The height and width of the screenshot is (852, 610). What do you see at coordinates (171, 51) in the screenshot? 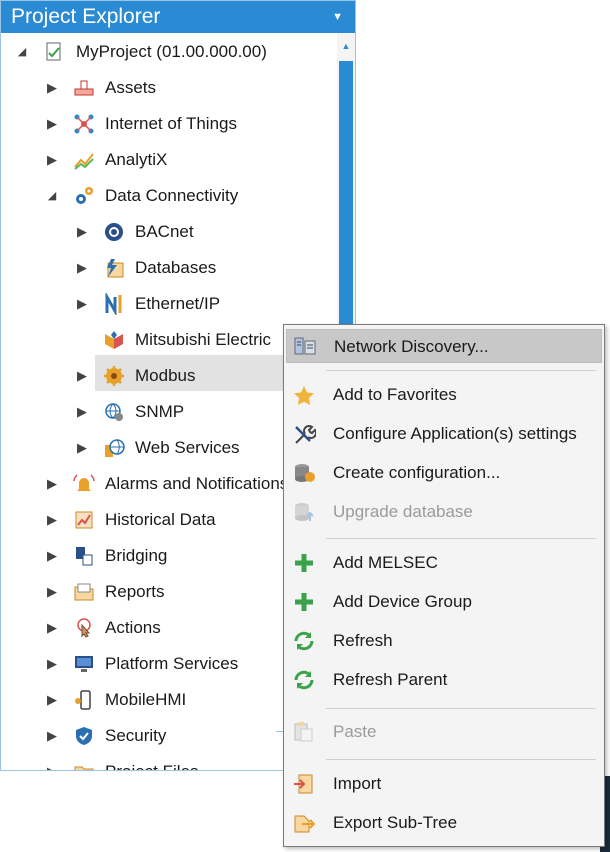
I see `tree-item-label: MyProject (01.00.000.00)` at bounding box center [171, 51].